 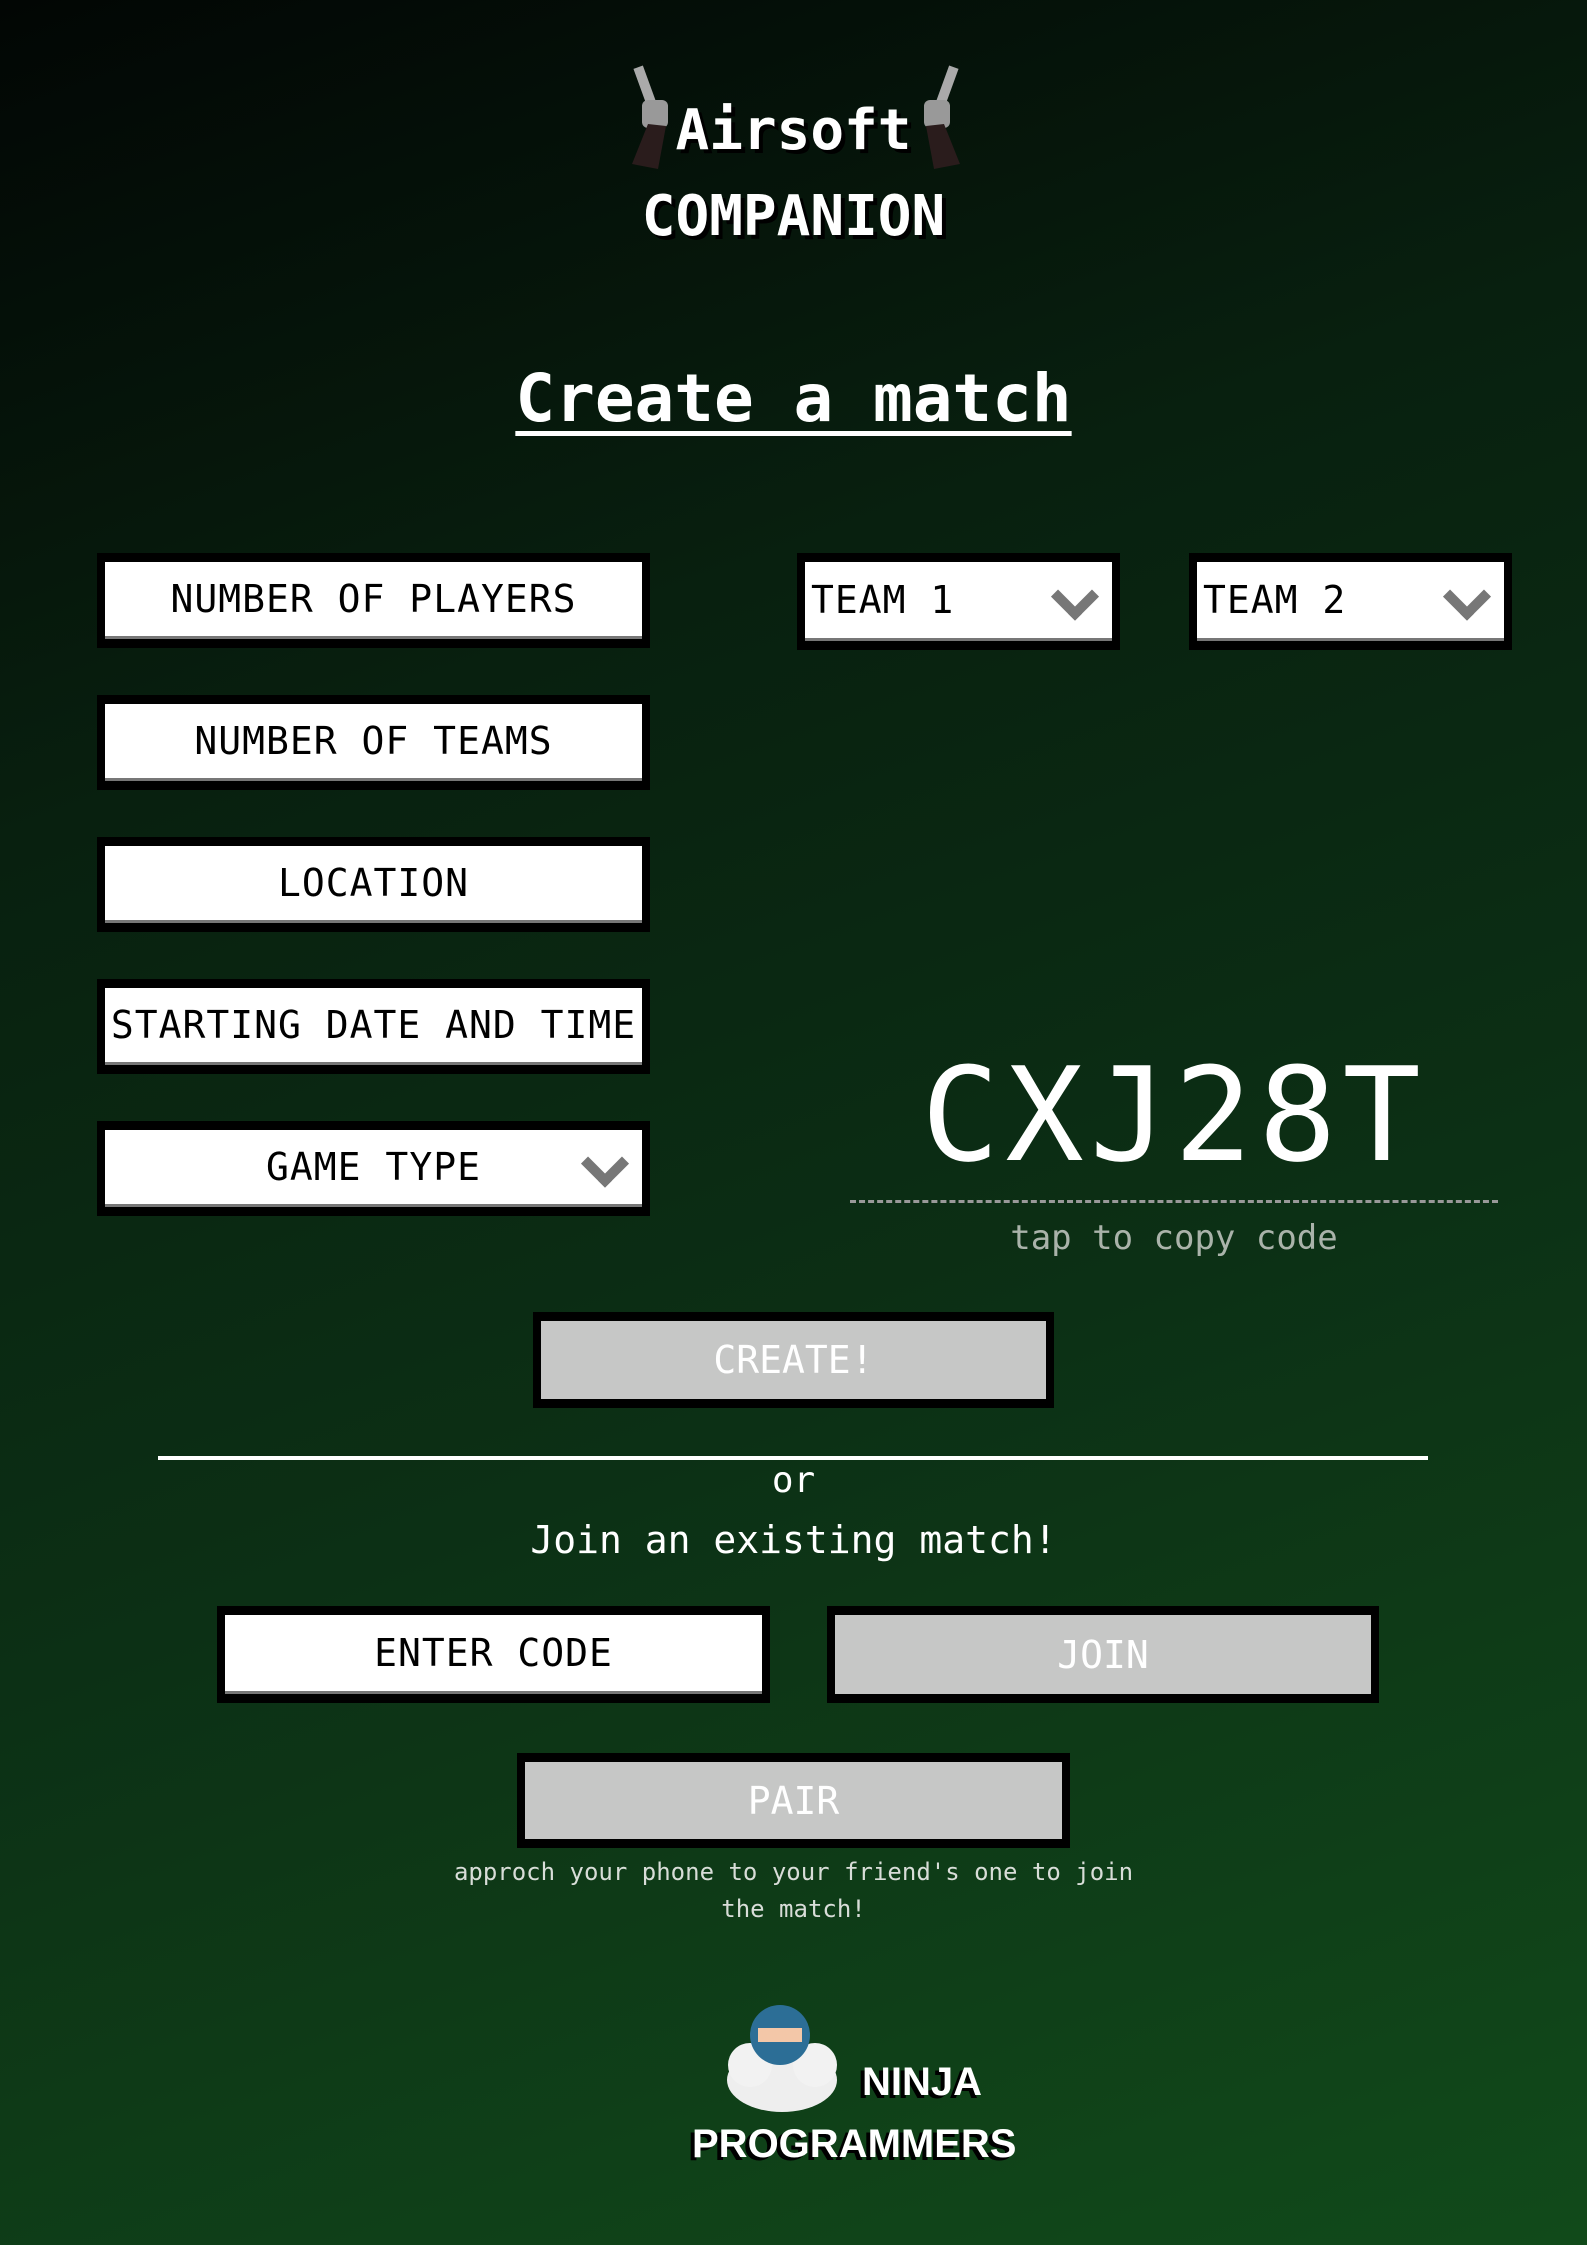 What do you see at coordinates (883, 600) in the screenshot?
I see `team1-label: TEAM 1` at bounding box center [883, 600].